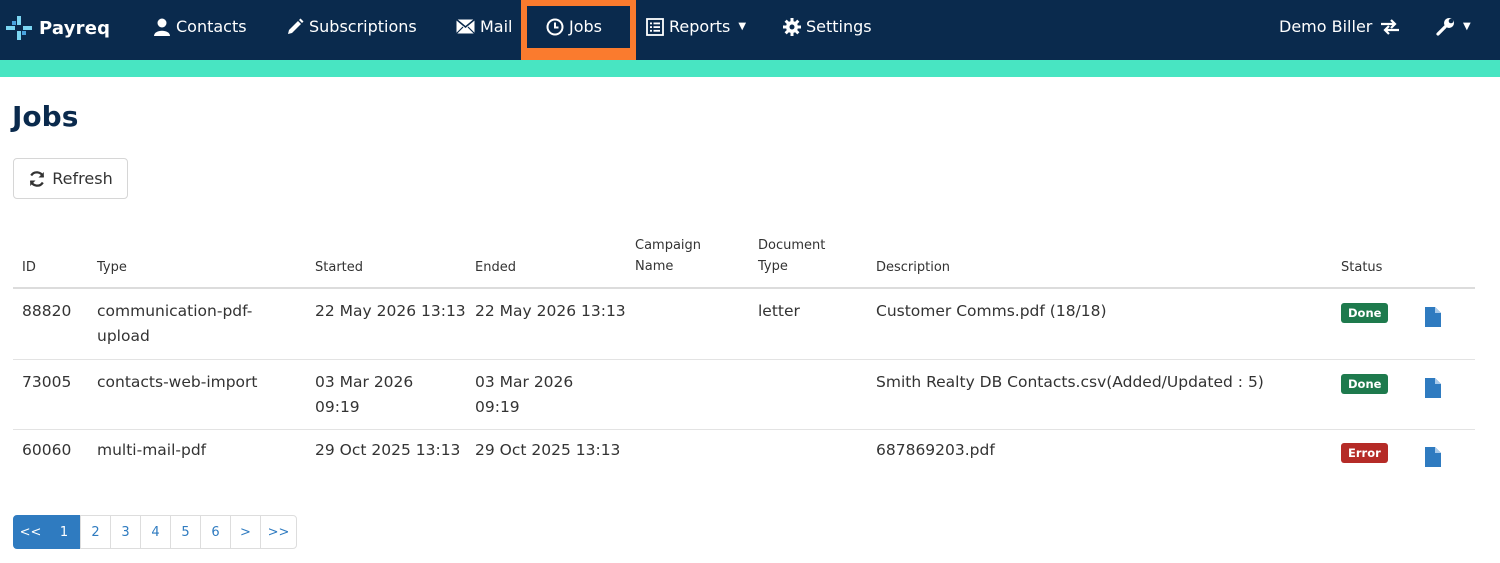 Image resolution: width=1500 pixels, height=563 pixels. Describe the element at coordinates (245, 532) in the screenshot. I see `pagination-next: >` at that location.